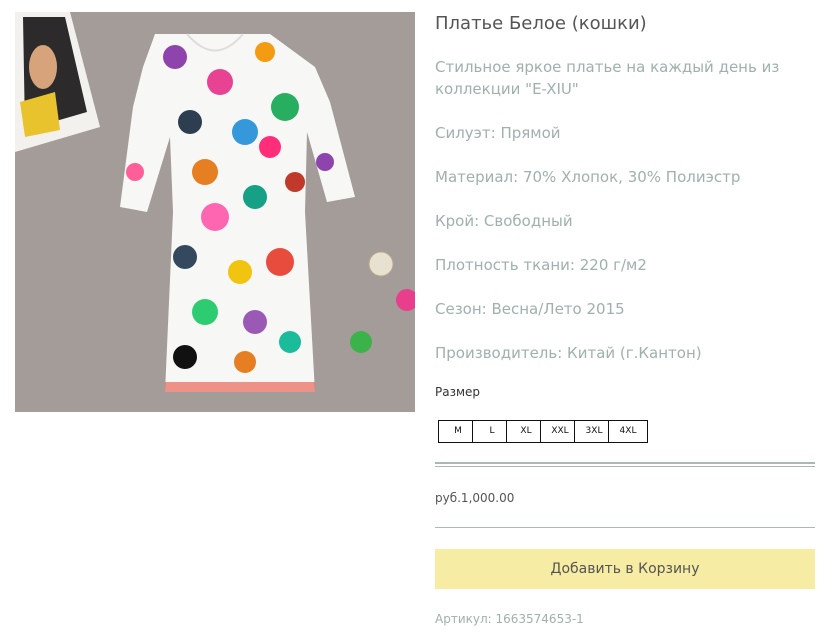 The image size is (827, 644). I want to click on spec-material: Материал: 70% Хлопок, 30% Полиэстр, so click(588, 177).